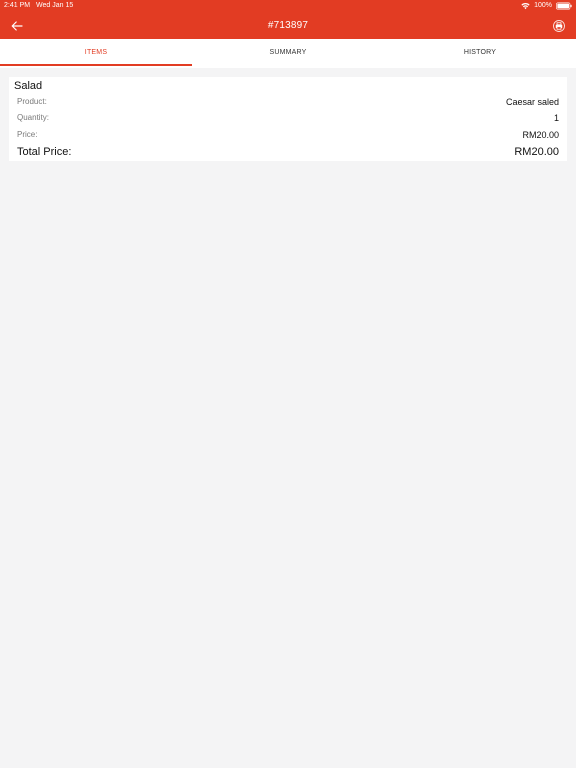  Describe the element at coordinates (33, 117) in the screenshot. I see `quantity-label: Quantity:` at that location.